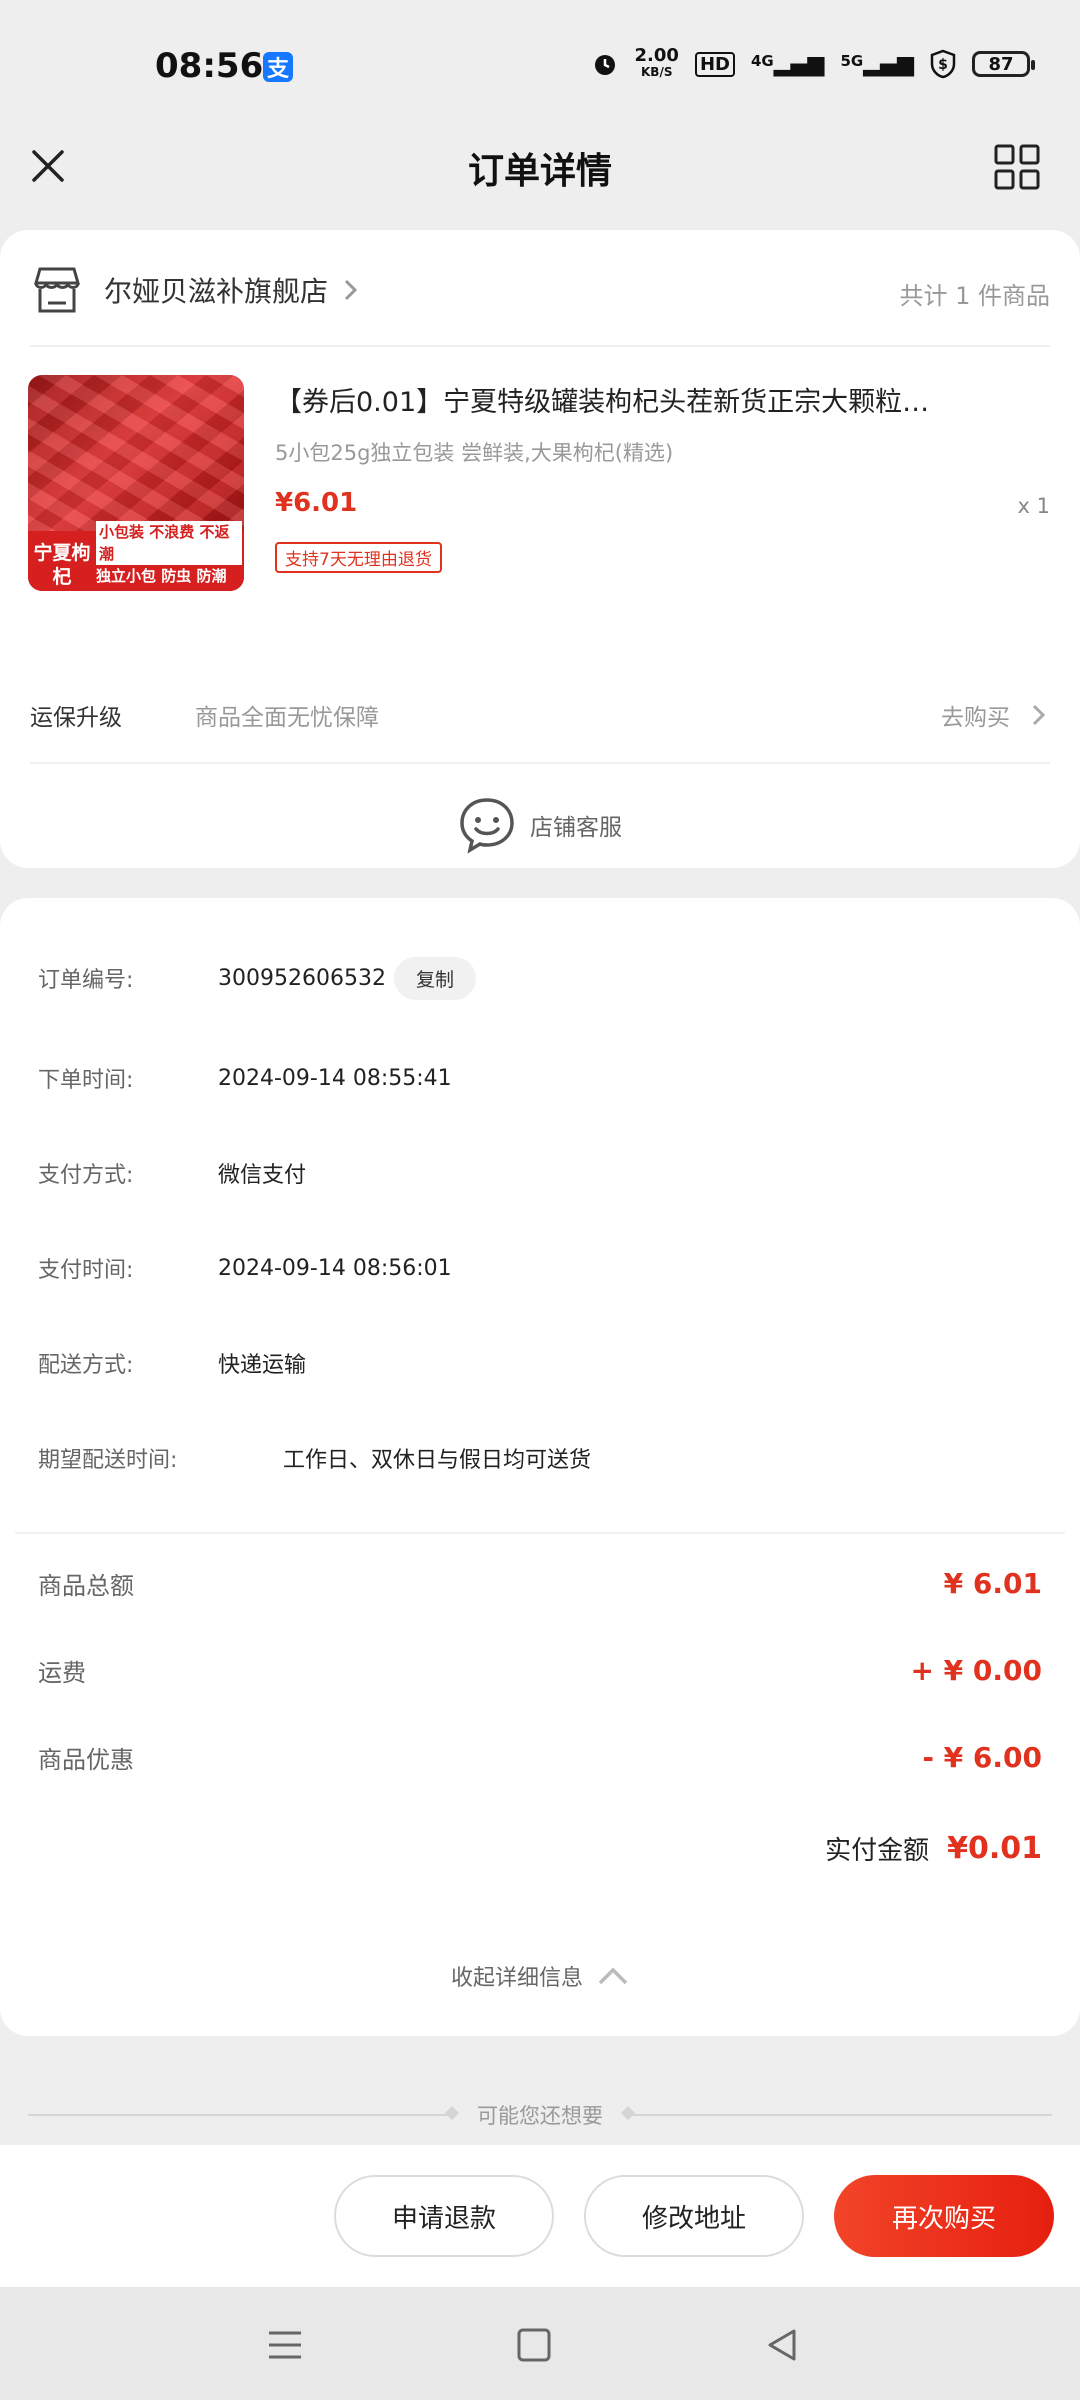 The width and height of the screenshot is (1080, 2400). What do you see at coordinates (576, 828) in the screenshot?
I see `customer-service-label: 店铺客服` at bounding box center [576, 828].